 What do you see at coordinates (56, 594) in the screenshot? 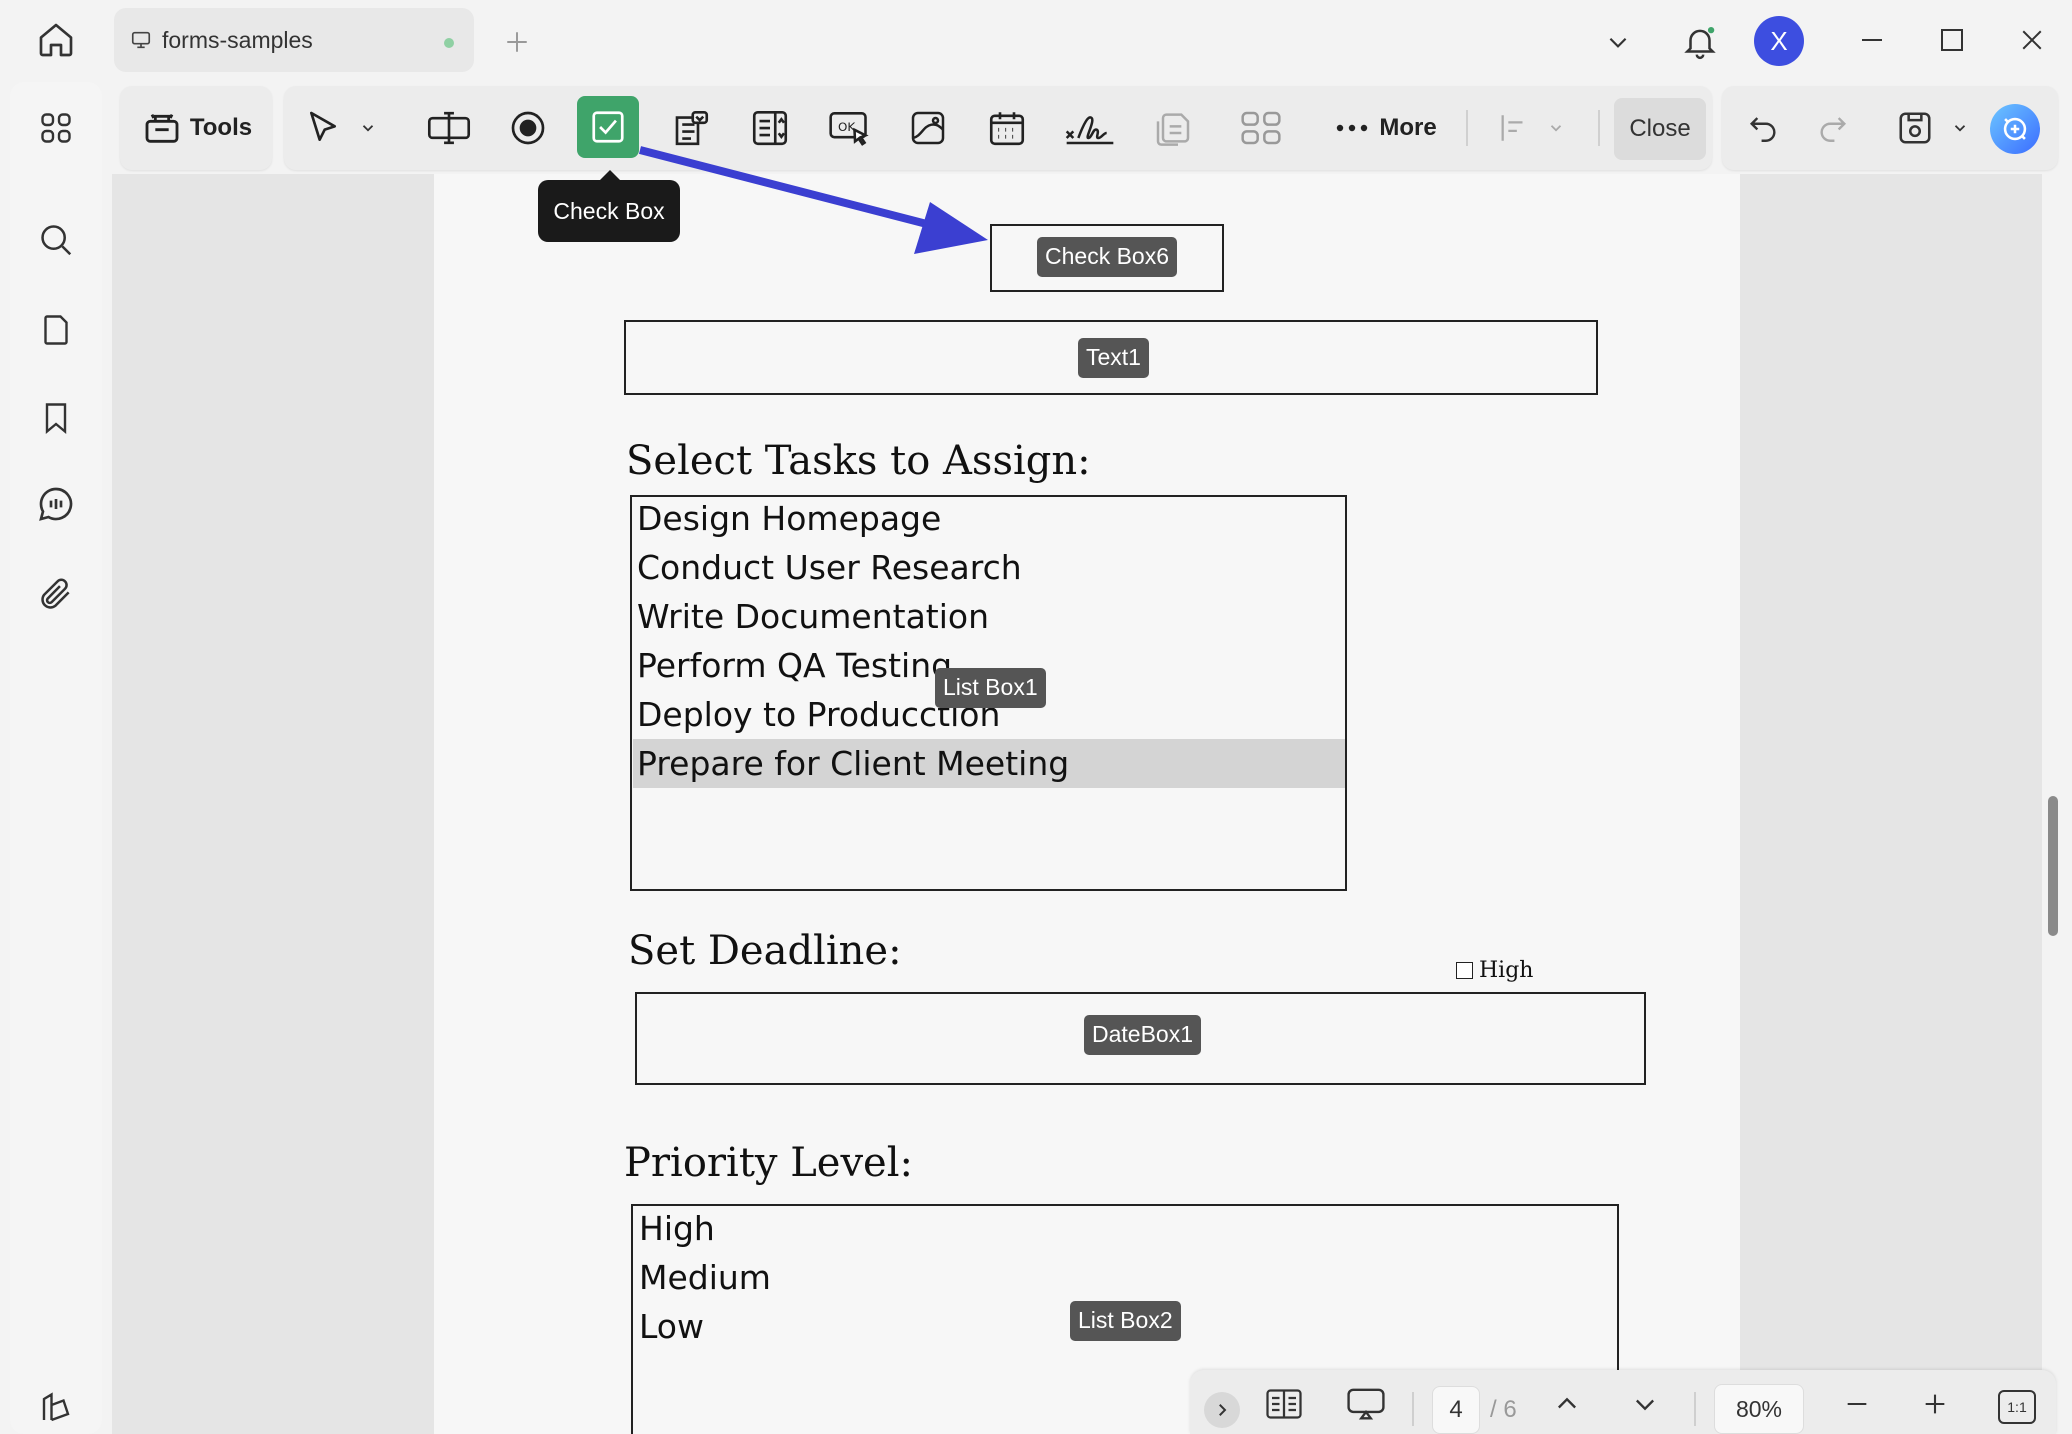
I see `attachment-icon` at bounding box center [56, 594].